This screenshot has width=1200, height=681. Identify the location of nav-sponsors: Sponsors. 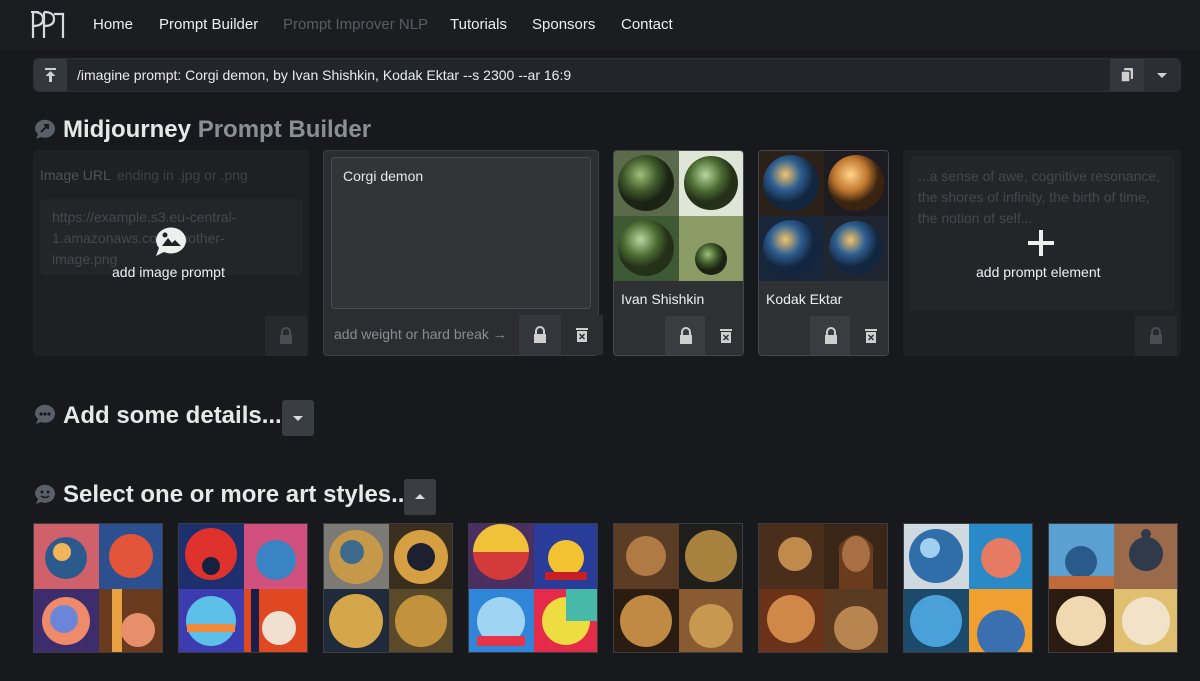
(563, 24).